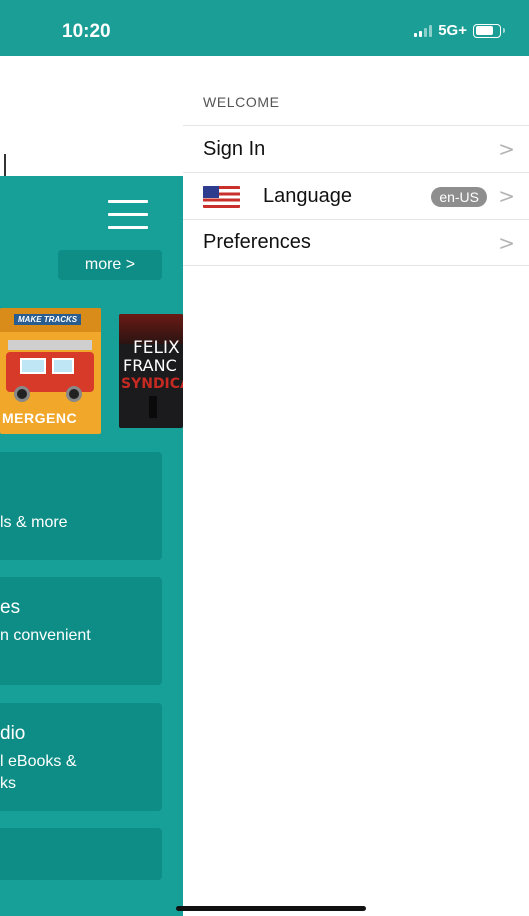 The width and height of the screenshot is (529, 916). I want to click on feature-card: ls & more, so click(81, 506).